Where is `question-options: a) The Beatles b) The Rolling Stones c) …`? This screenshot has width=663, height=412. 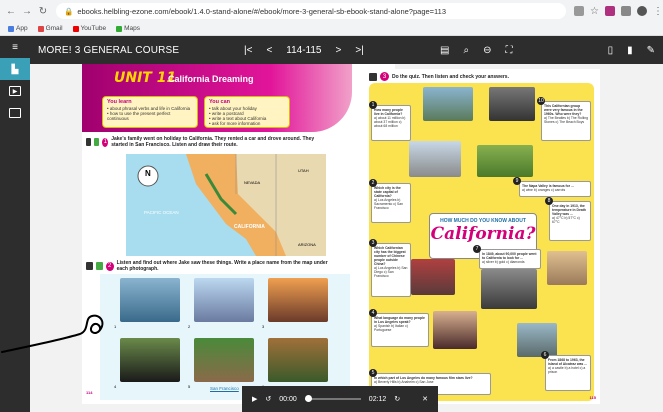
question-options: a) The Beatles b) The Rolling Stones c) … is located at coordinates (566, 120).